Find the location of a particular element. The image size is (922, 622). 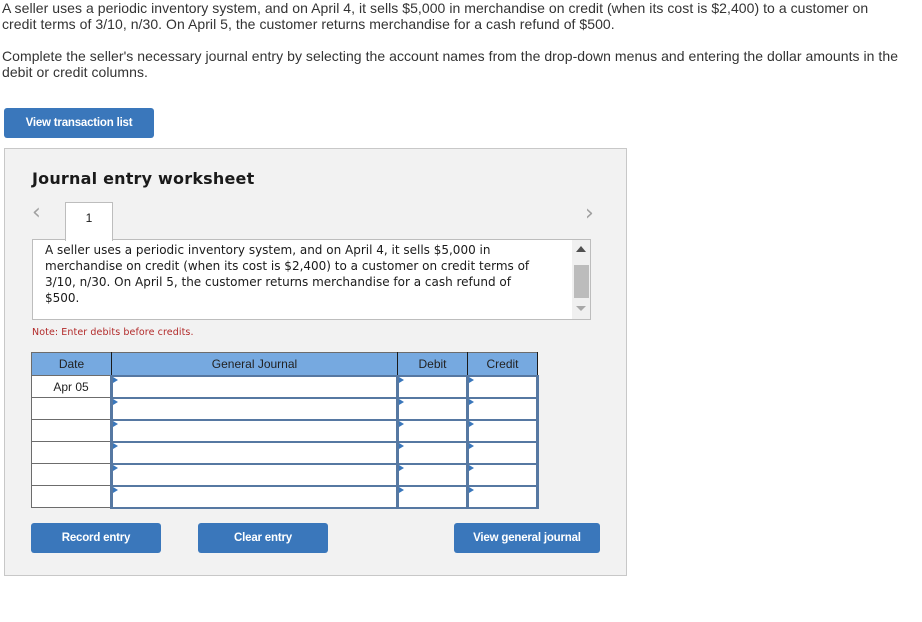

credit-column-header: Credit is located at coordinates (502, 364).